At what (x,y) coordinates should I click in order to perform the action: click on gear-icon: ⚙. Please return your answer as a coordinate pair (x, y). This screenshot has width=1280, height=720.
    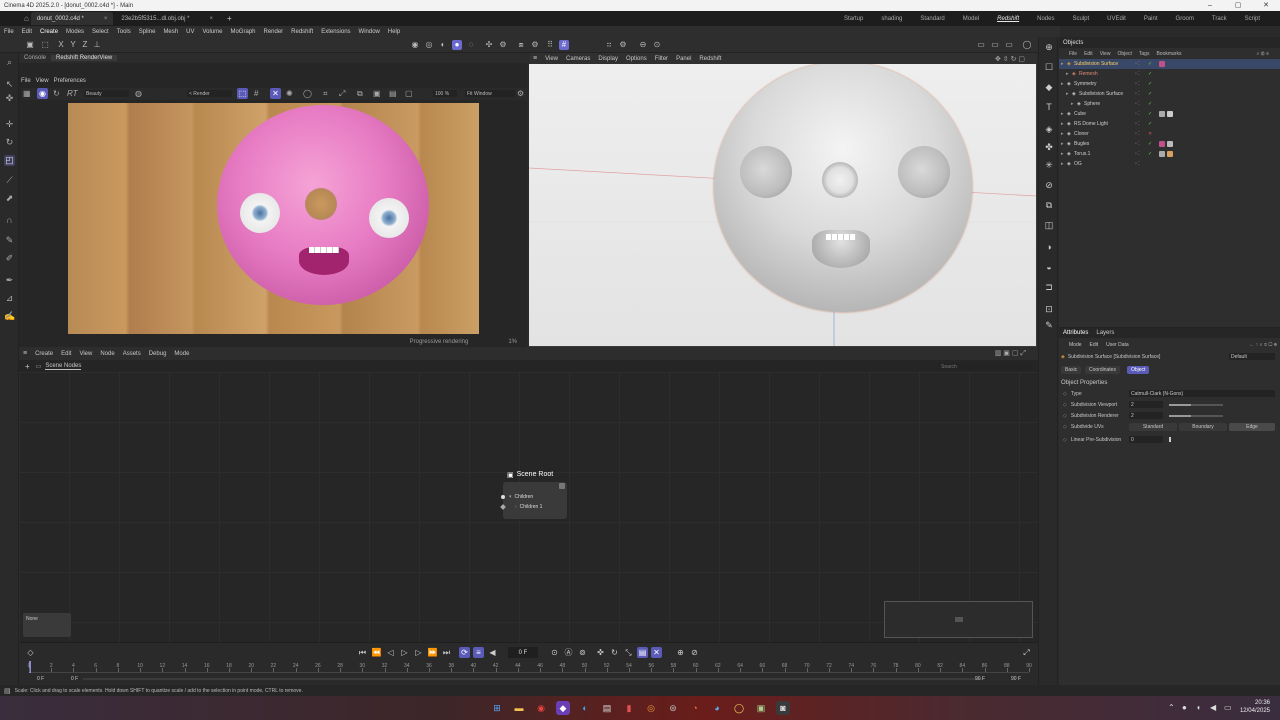
    Looking at the image, I should click on (535, 45).